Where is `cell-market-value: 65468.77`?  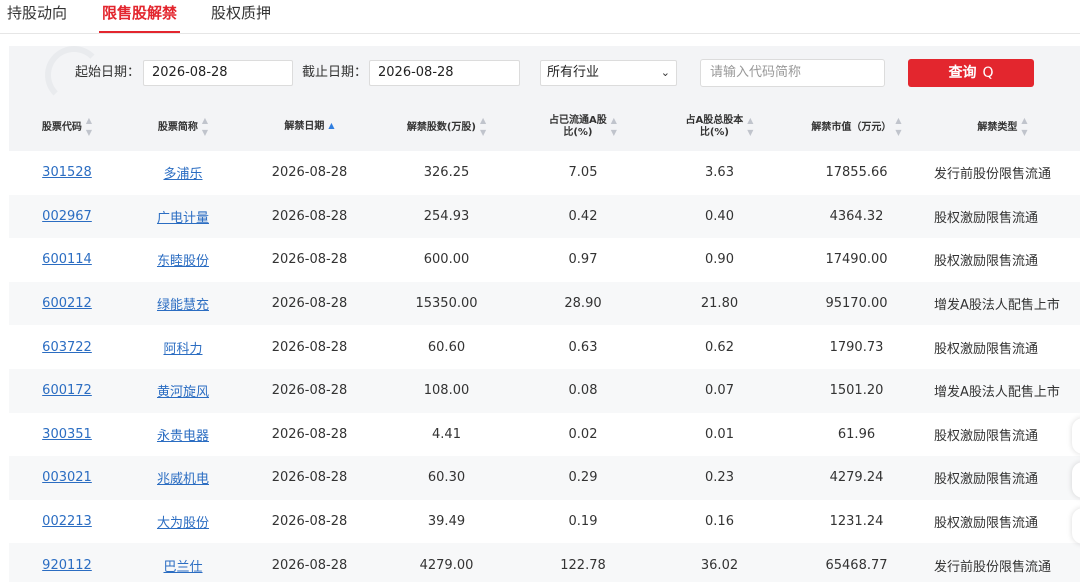
cell-market-value: 65468.77 is located at coordinates (856, 565).